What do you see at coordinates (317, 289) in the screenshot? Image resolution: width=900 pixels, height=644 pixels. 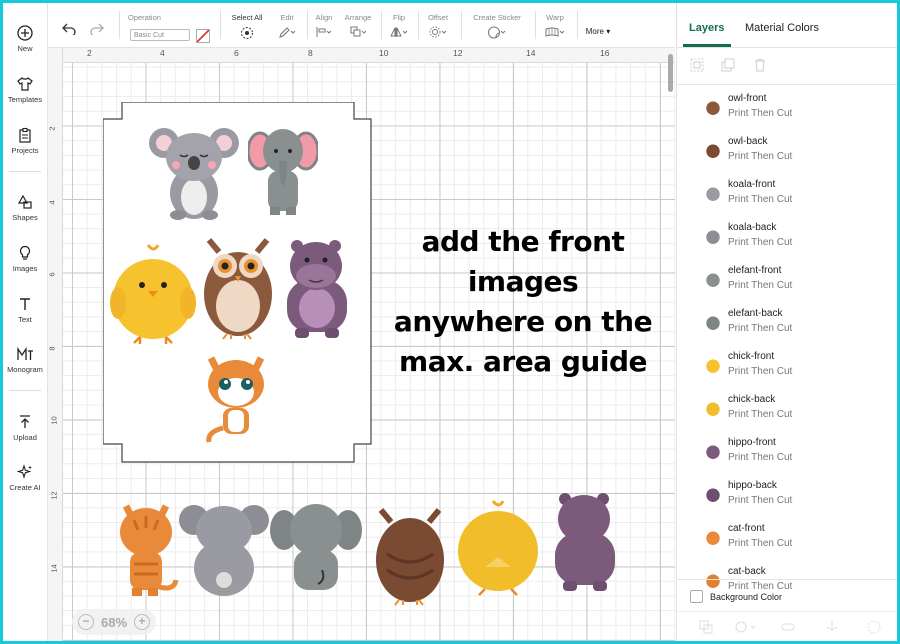 I see `hippo-front-image` at bounding box center [317, 289].